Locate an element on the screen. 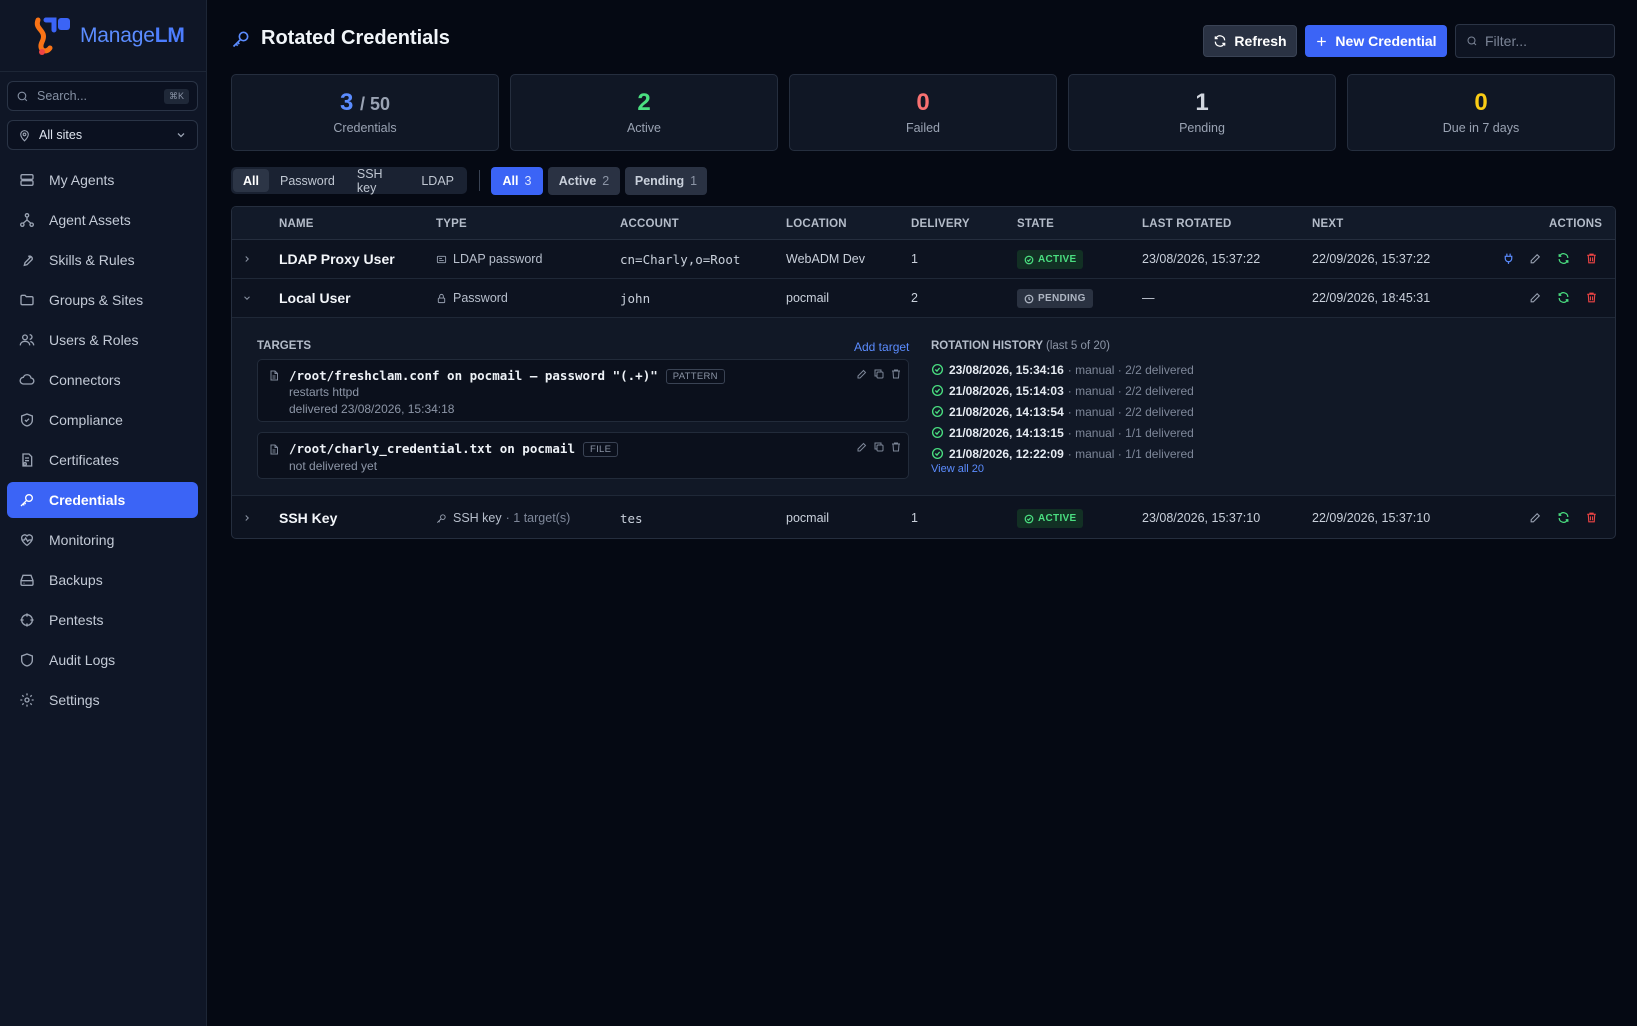  type-label: LDAP password is located at coordinates (498, 259).